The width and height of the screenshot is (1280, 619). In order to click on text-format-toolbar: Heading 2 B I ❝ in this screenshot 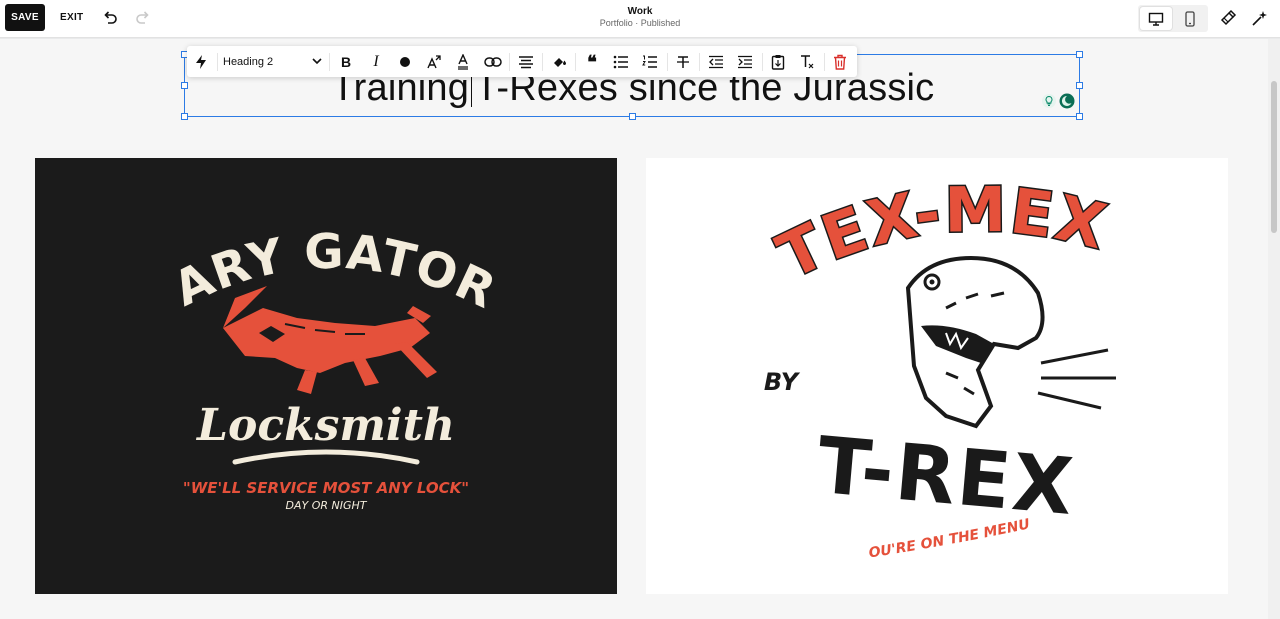, I will do `click(522, 61)`.